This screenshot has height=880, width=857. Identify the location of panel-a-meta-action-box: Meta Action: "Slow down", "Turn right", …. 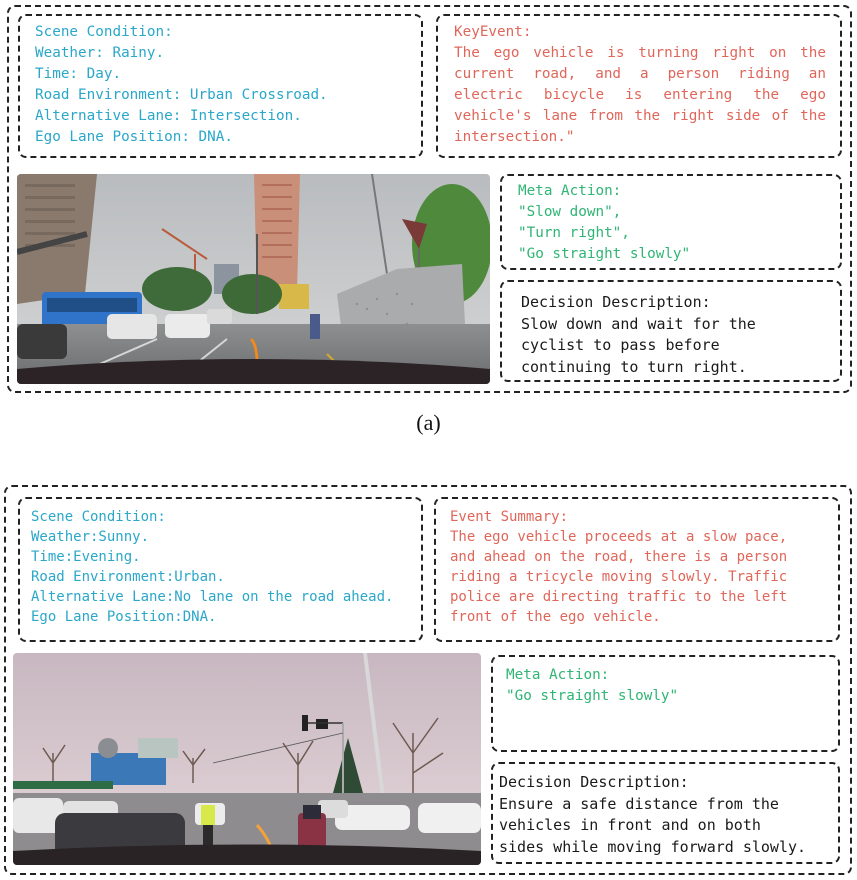
(671, 222).